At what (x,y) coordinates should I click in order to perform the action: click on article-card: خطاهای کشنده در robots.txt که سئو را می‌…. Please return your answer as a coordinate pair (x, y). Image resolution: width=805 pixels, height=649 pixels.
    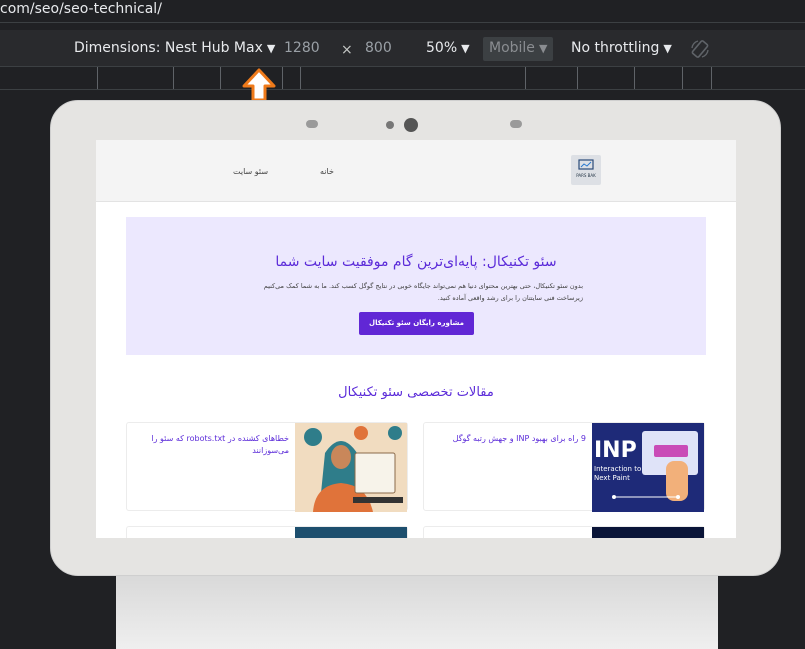
    Looking at the image, I should click on (267, 467).